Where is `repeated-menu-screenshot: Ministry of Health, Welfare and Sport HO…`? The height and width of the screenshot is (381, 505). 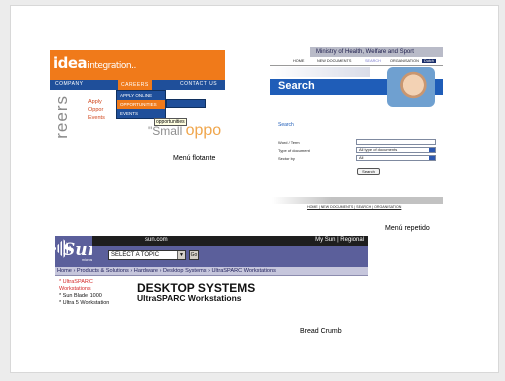 repeated-menu-screenshot: Ministry of Health, Welfare and Sport HO… is located at coordinates (356, 129).